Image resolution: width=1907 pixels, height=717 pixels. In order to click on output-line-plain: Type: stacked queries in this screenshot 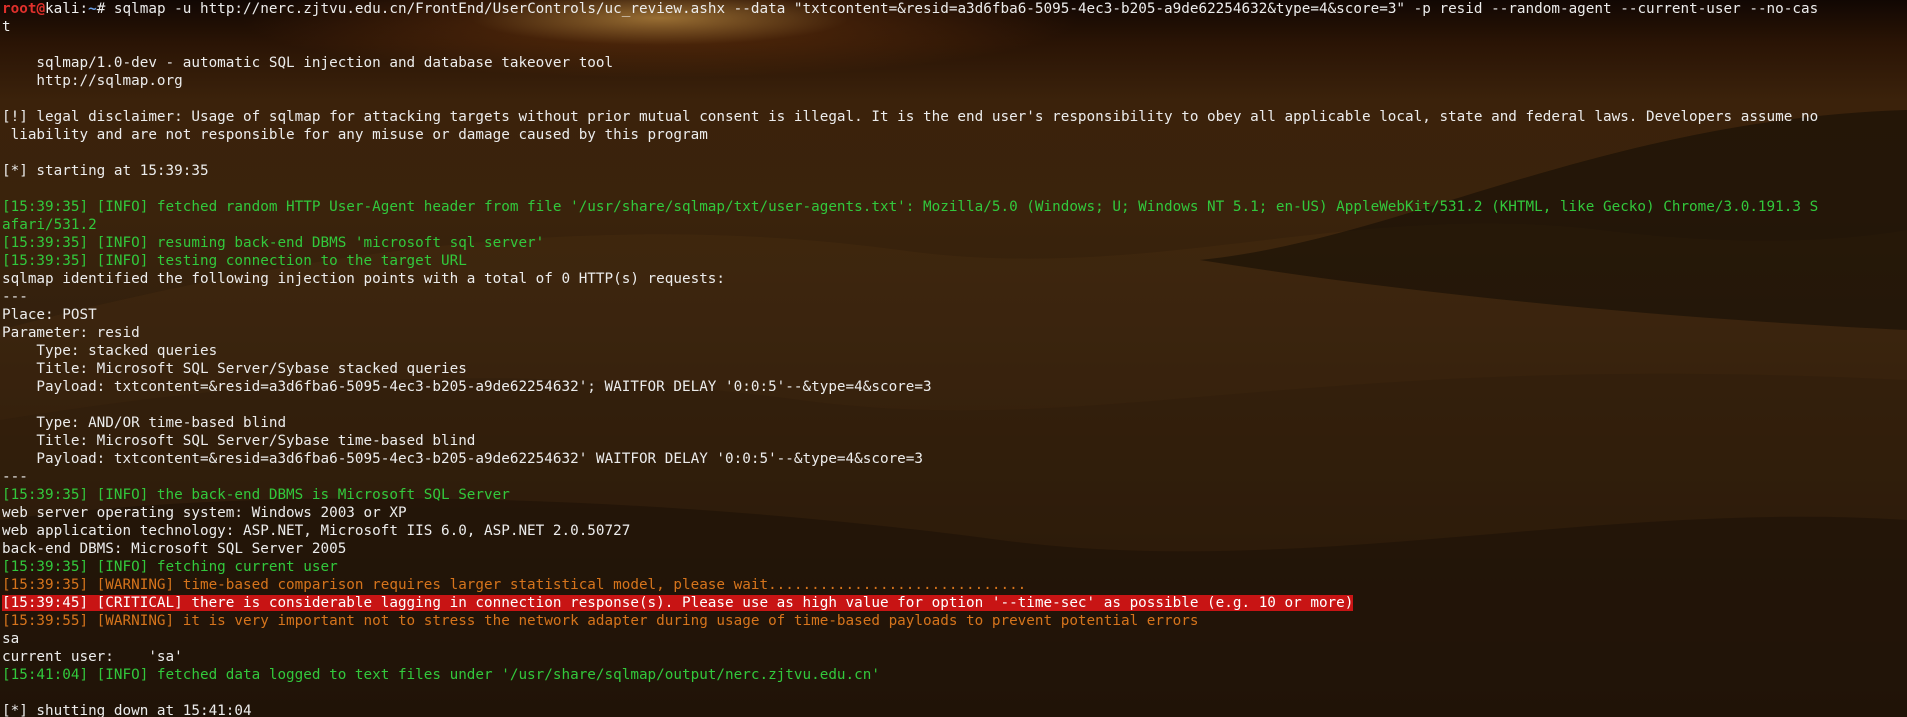, I will do `click(953, 351)`.